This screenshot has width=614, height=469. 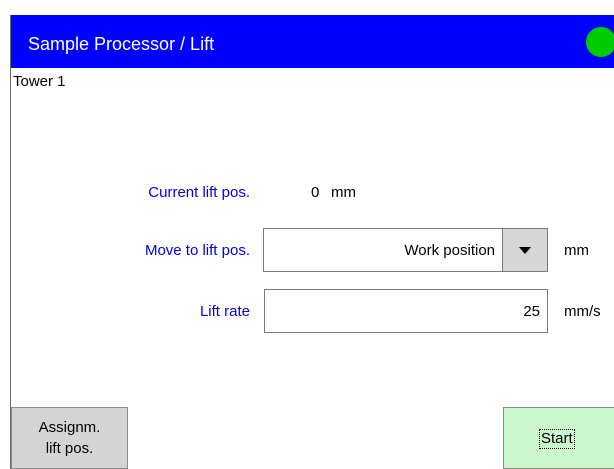 I want to click on lift-rate-value: 25, so click(x=531, y=311).